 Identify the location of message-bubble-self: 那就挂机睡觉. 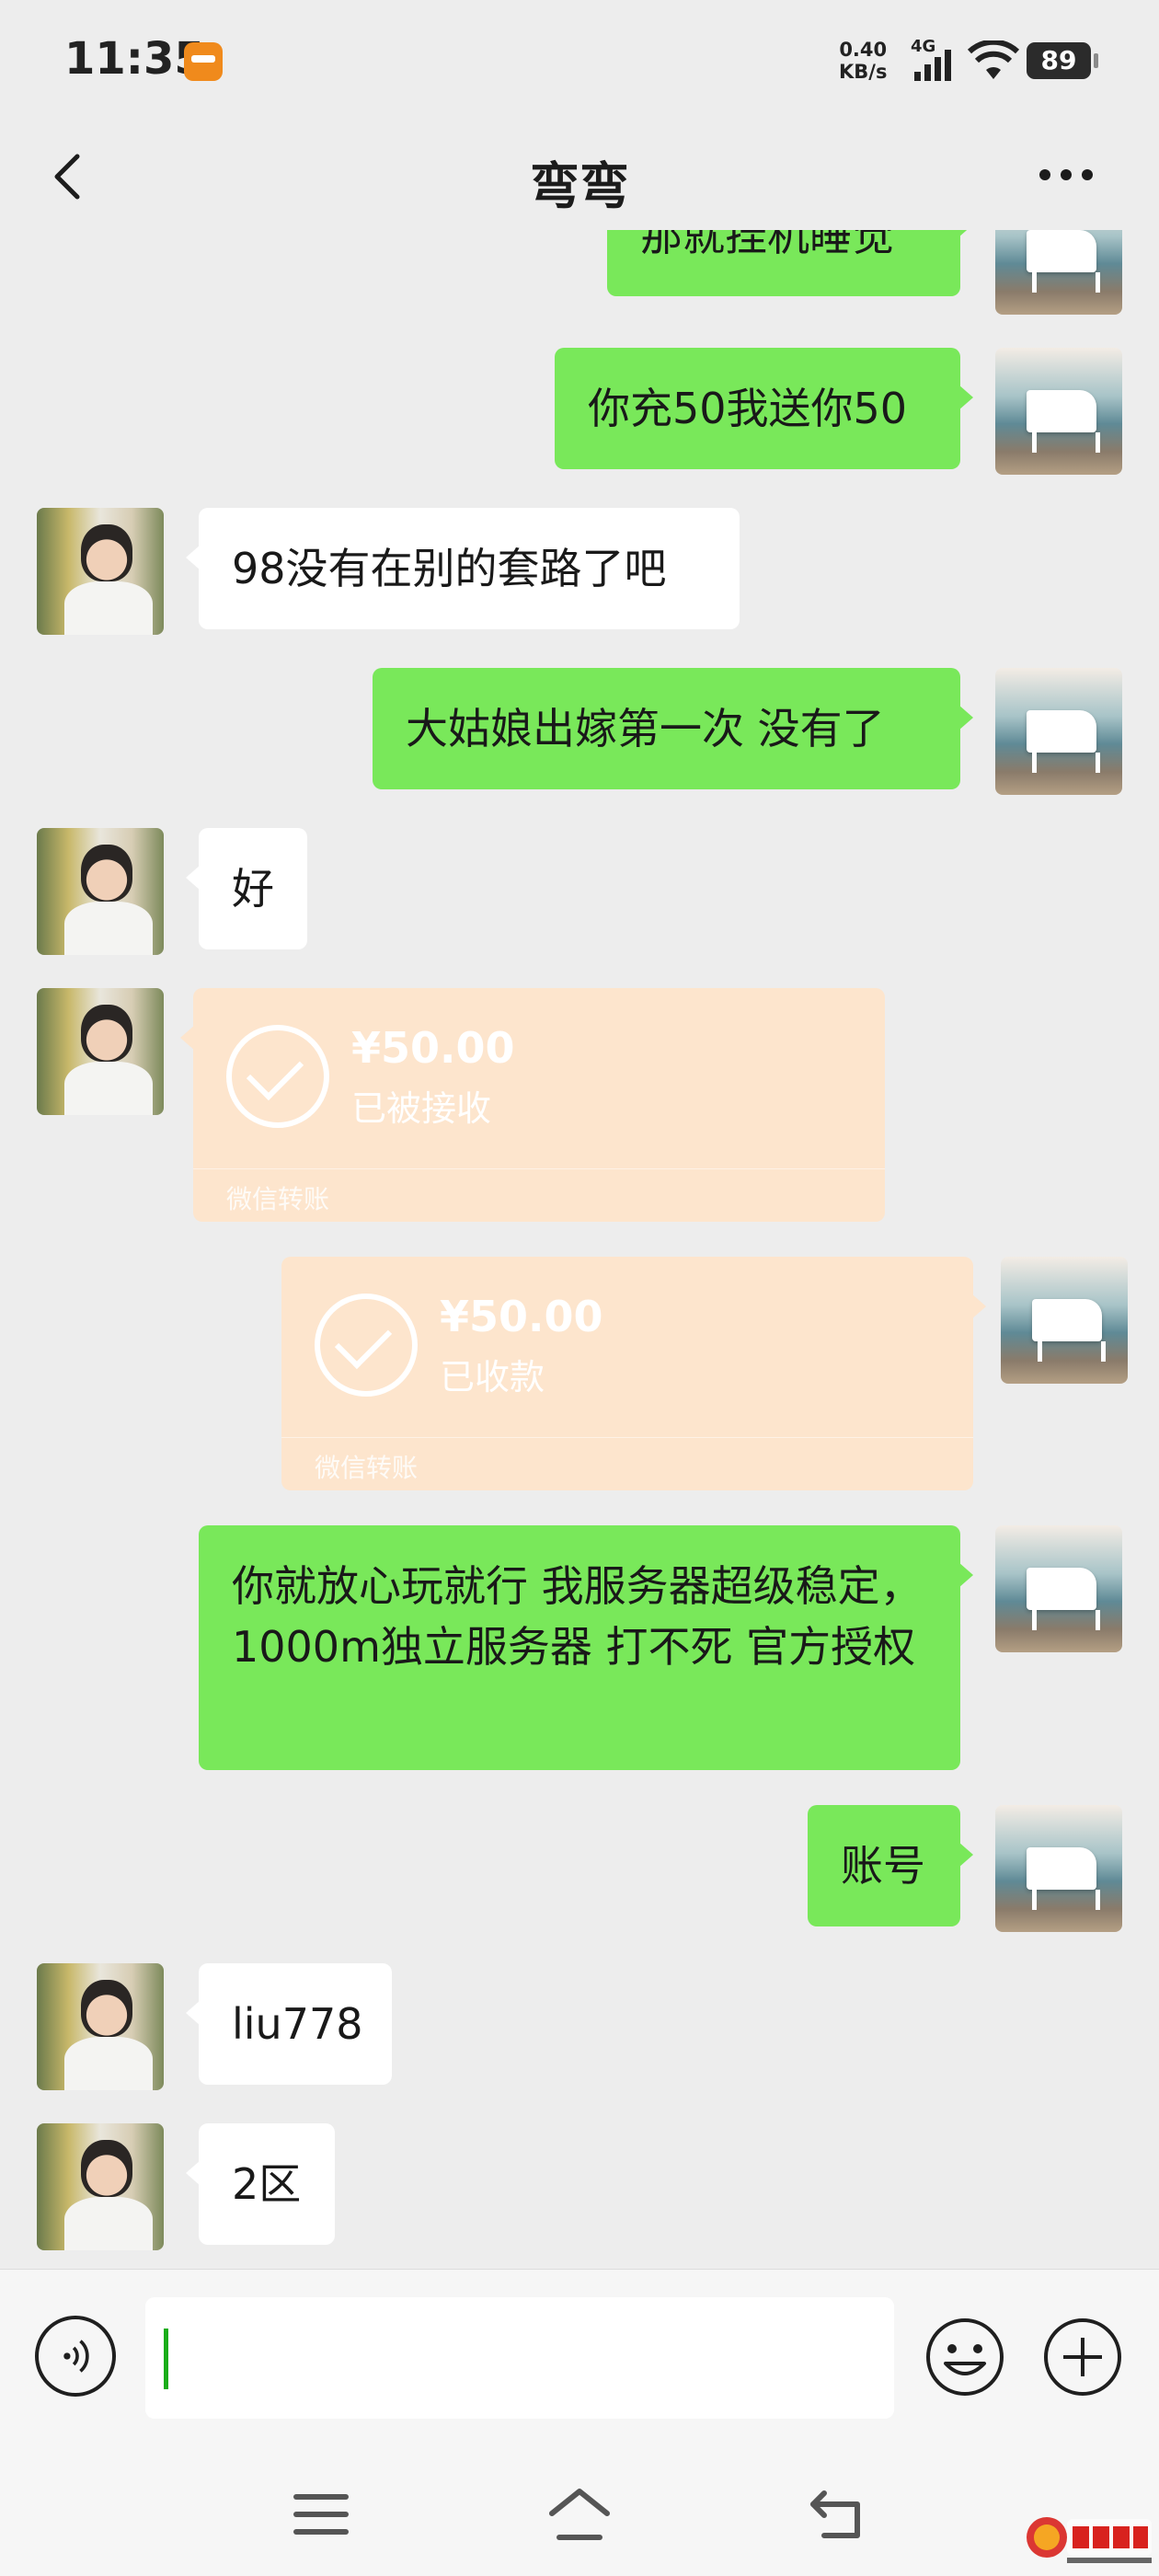
(790, 263).